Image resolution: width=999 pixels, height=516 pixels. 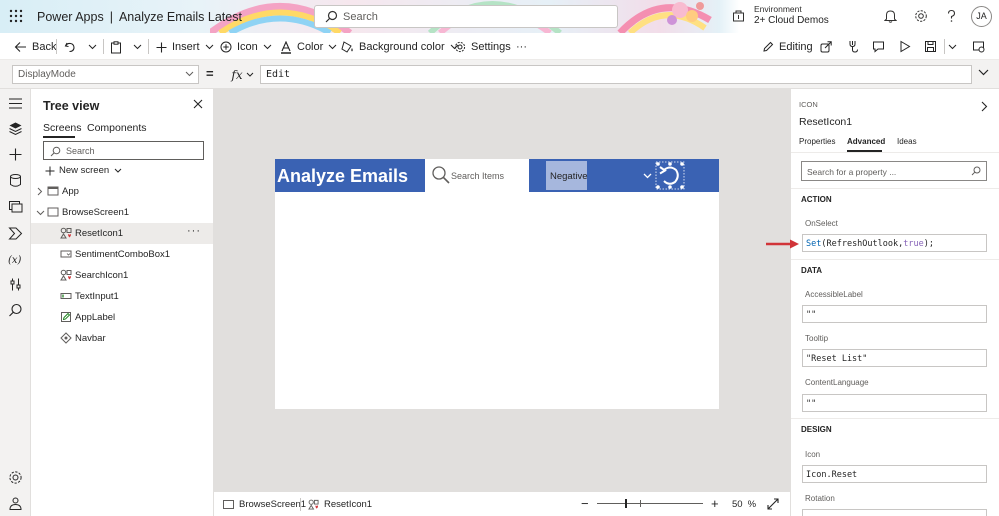 What do you see at coordinates (56, 46) in the screenshot?
I see `toolbar-divider` at bounding box center [56, 46].